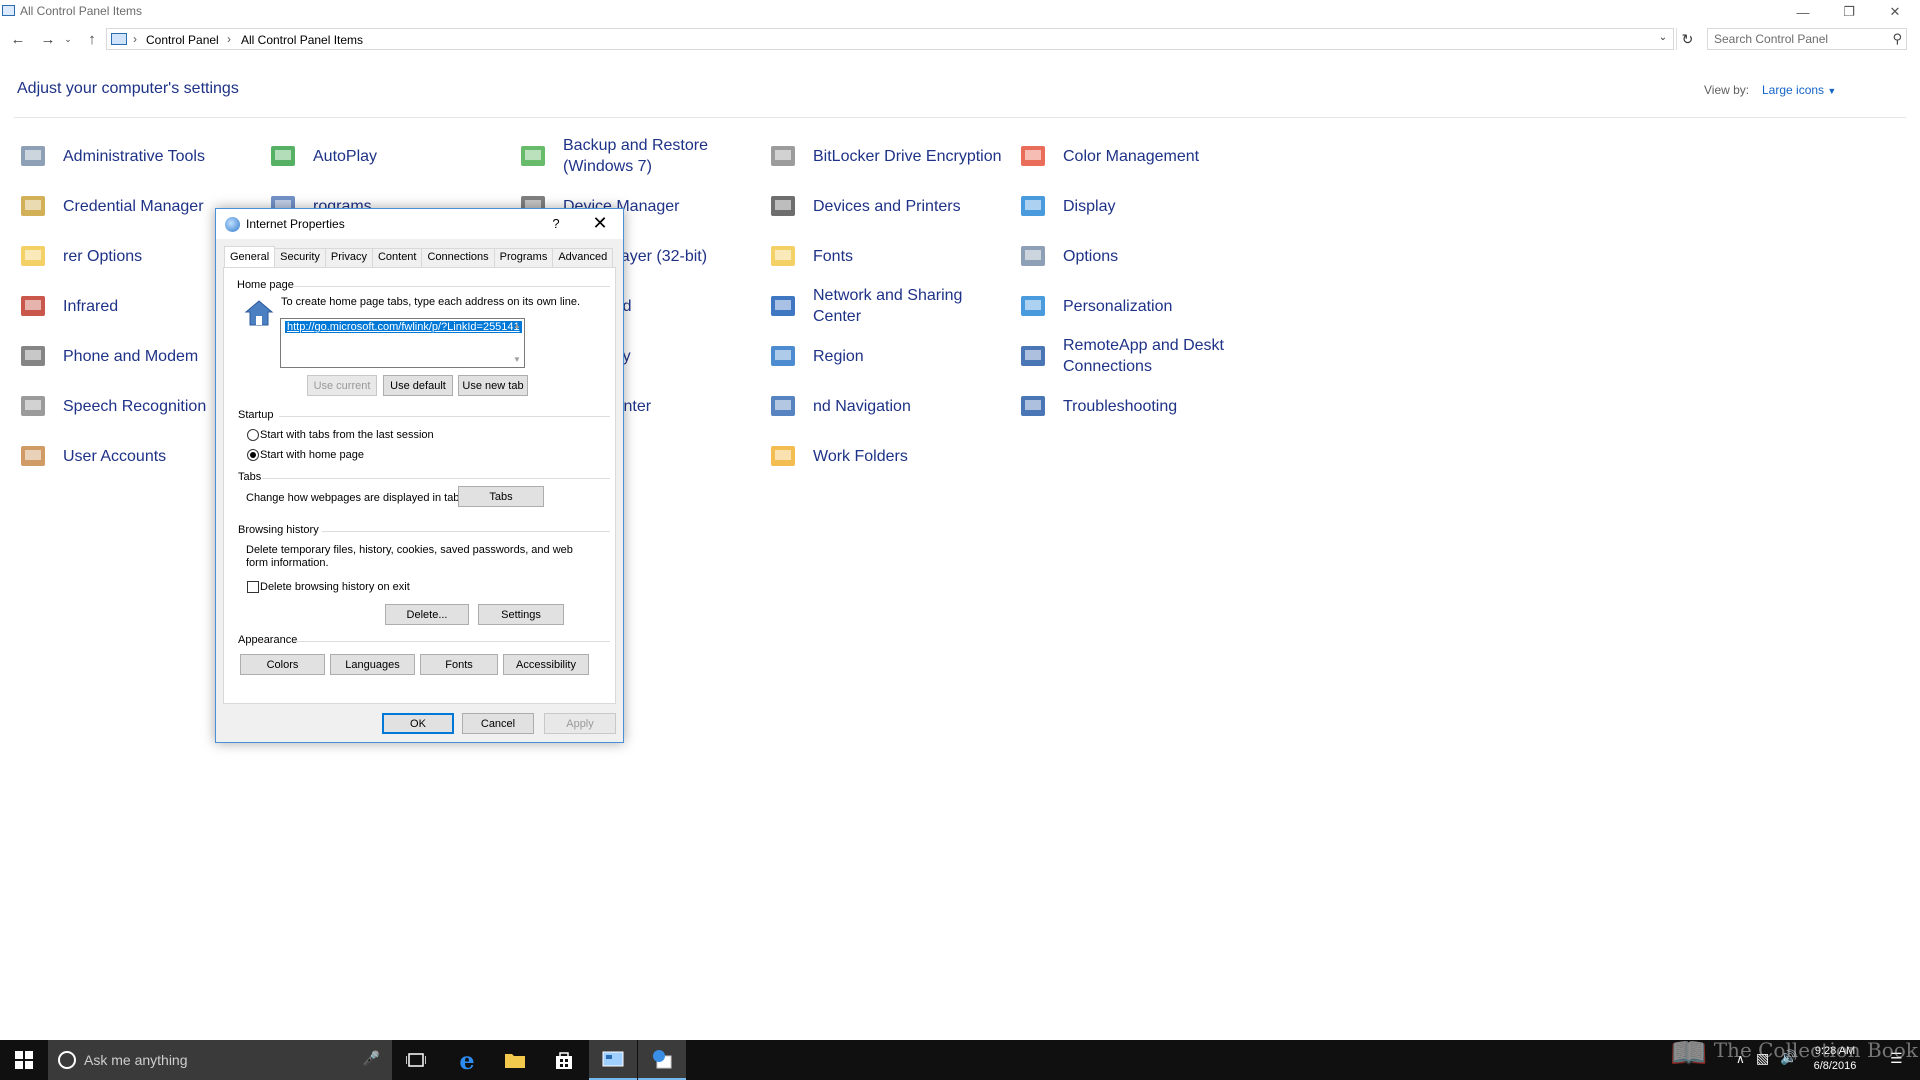  Describe the element at coordinates (1120, 406) in the screenshot. I see `cp-item-label: Troubleshooting` at that location.